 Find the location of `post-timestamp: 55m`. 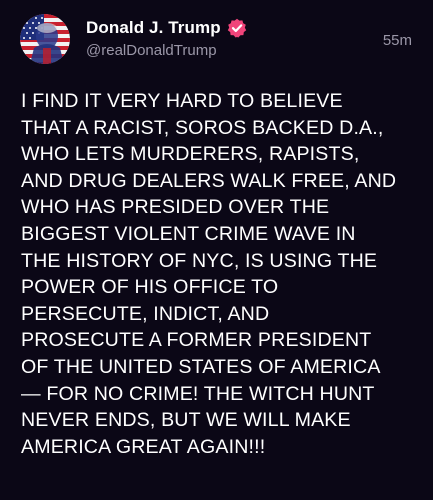

post-timestamp: 55m is located at coordinates (397, 40).